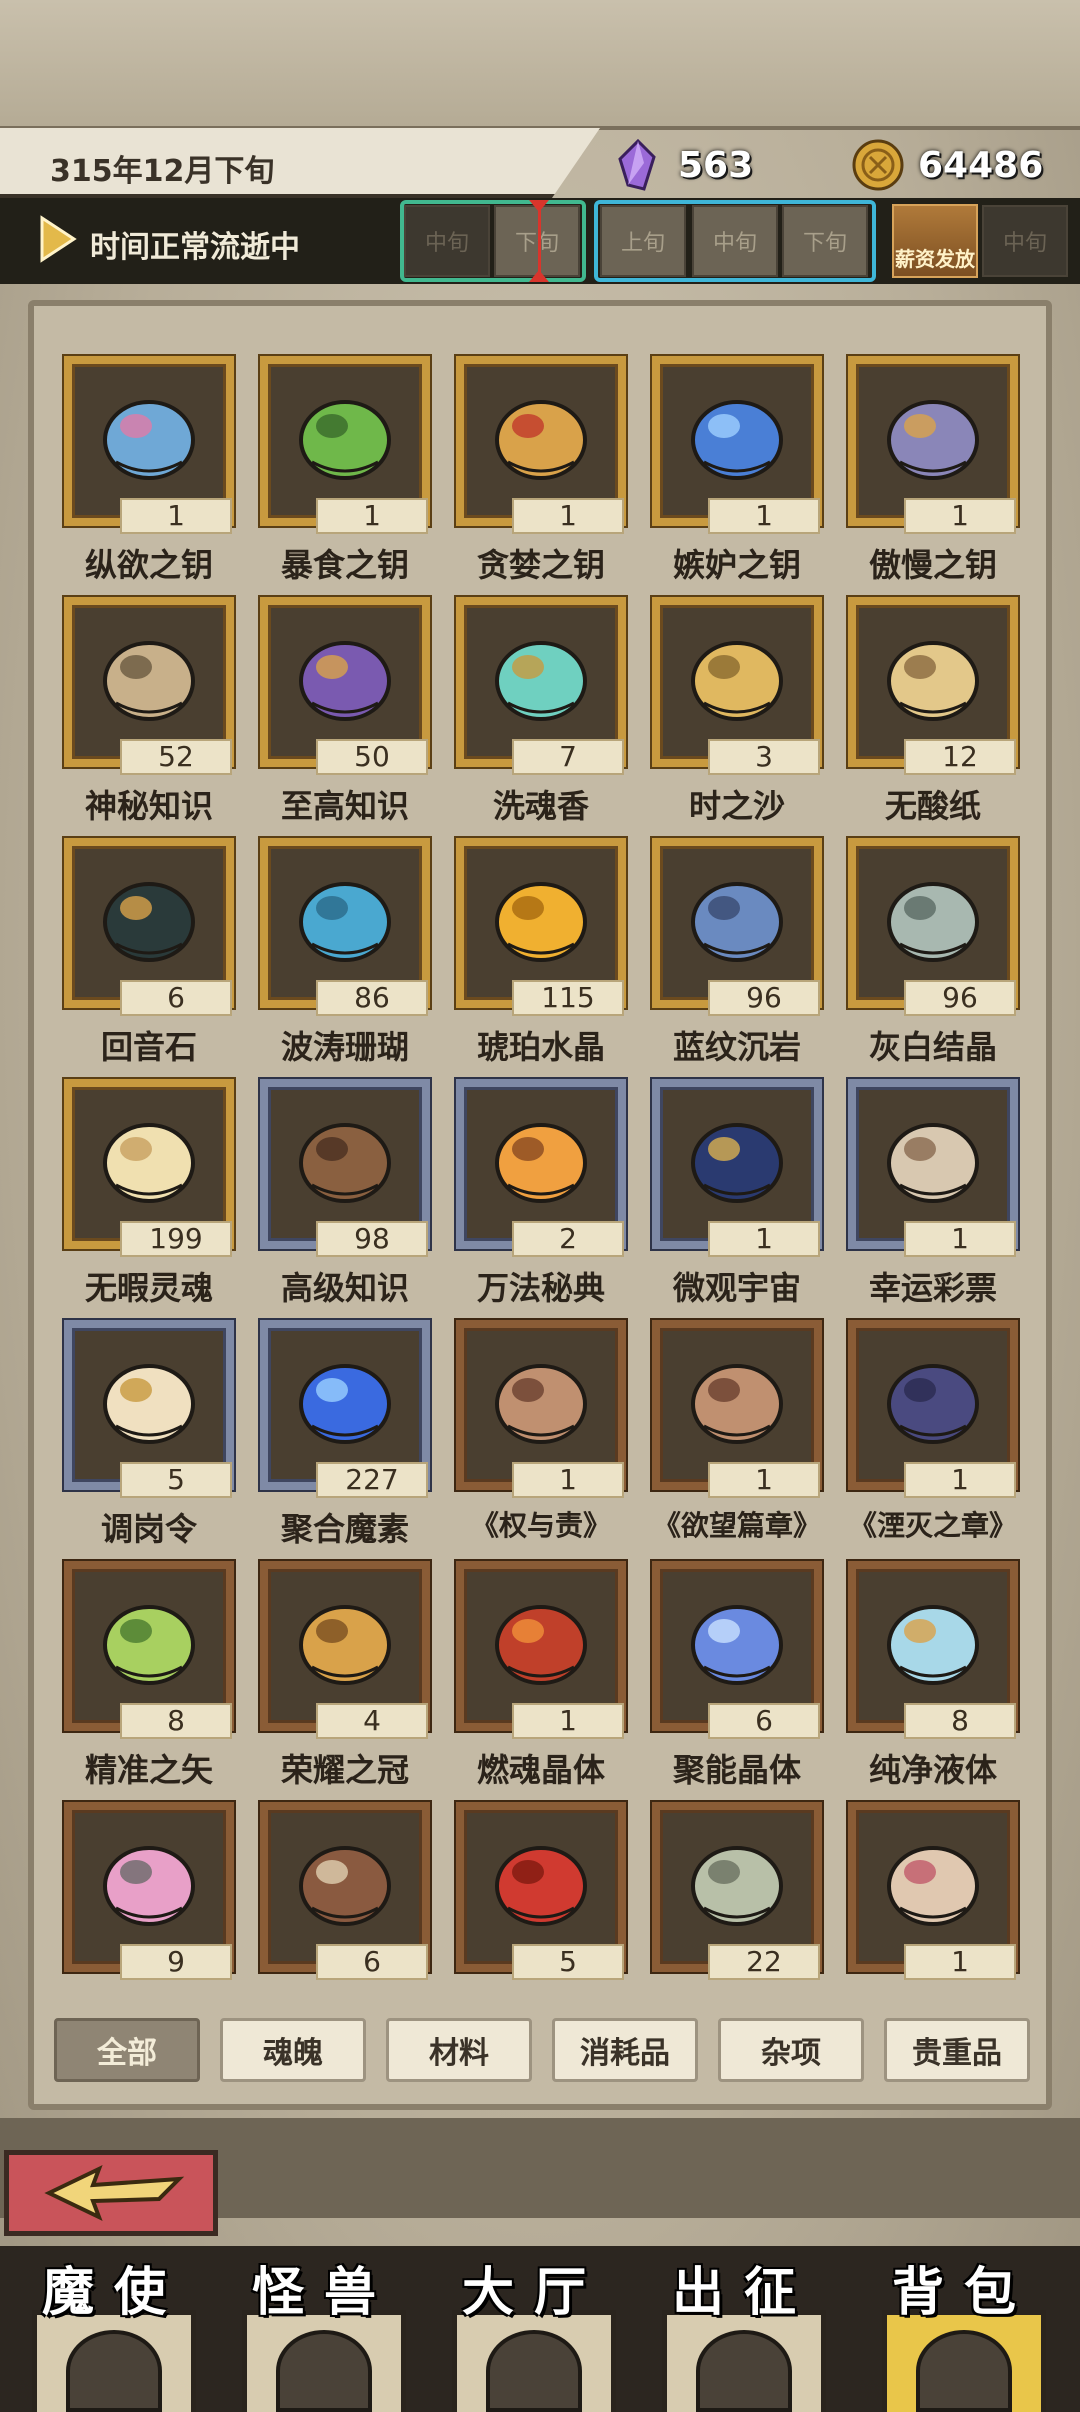 This screenshot has height=2412, width=1080. I want to click on expedition-icon, so click(744, 2371).